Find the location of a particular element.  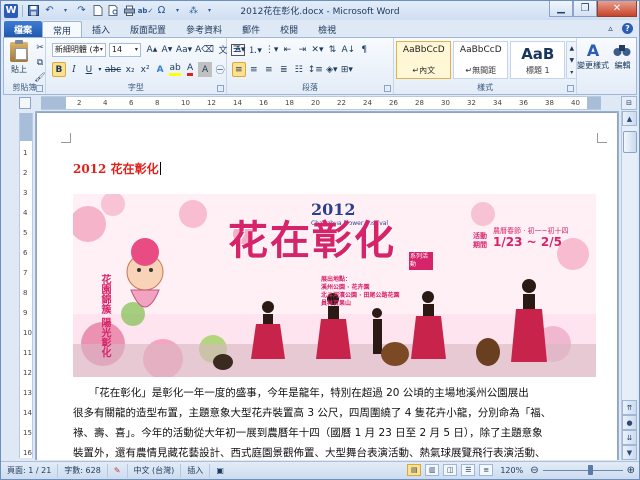

undo-dropdown-icon: ▾ is located at coordinates (65, 10).